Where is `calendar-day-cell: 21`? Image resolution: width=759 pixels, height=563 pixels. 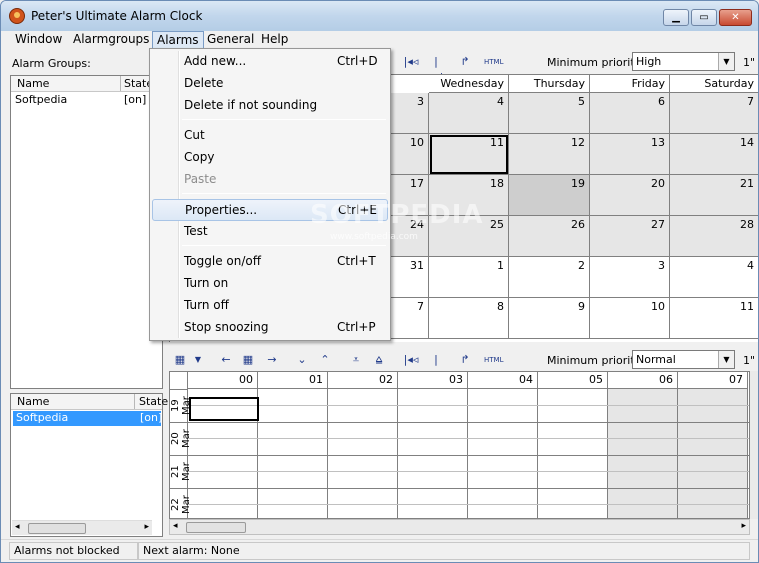
calendar-day-cell: 21 is located at coordinates (714, 195).